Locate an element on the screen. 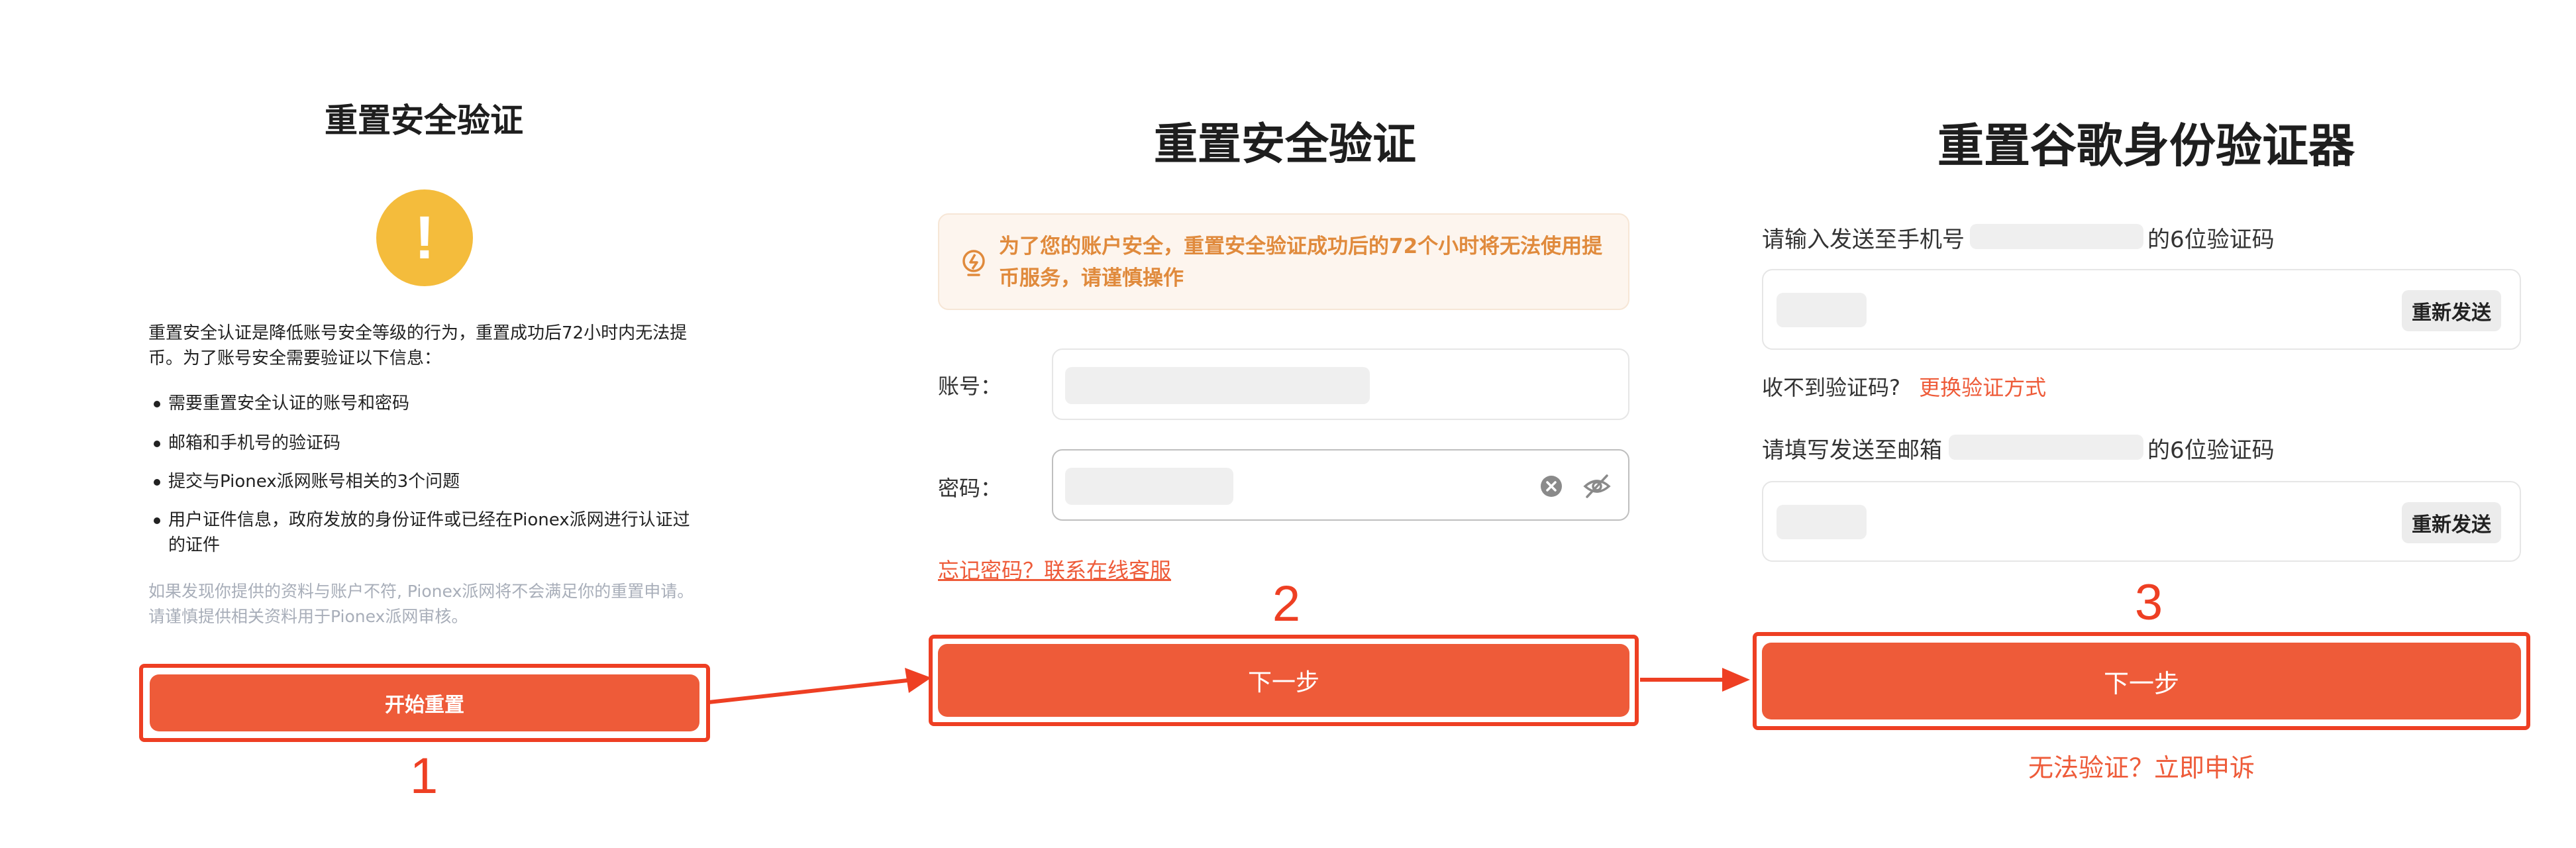 This screenshot has height=848, width=2576. bullet-item: 用户证件信息，政府发放的身份证件或已经在Pionex派网进行认证过的证件 is located at coordinates (425, 533).